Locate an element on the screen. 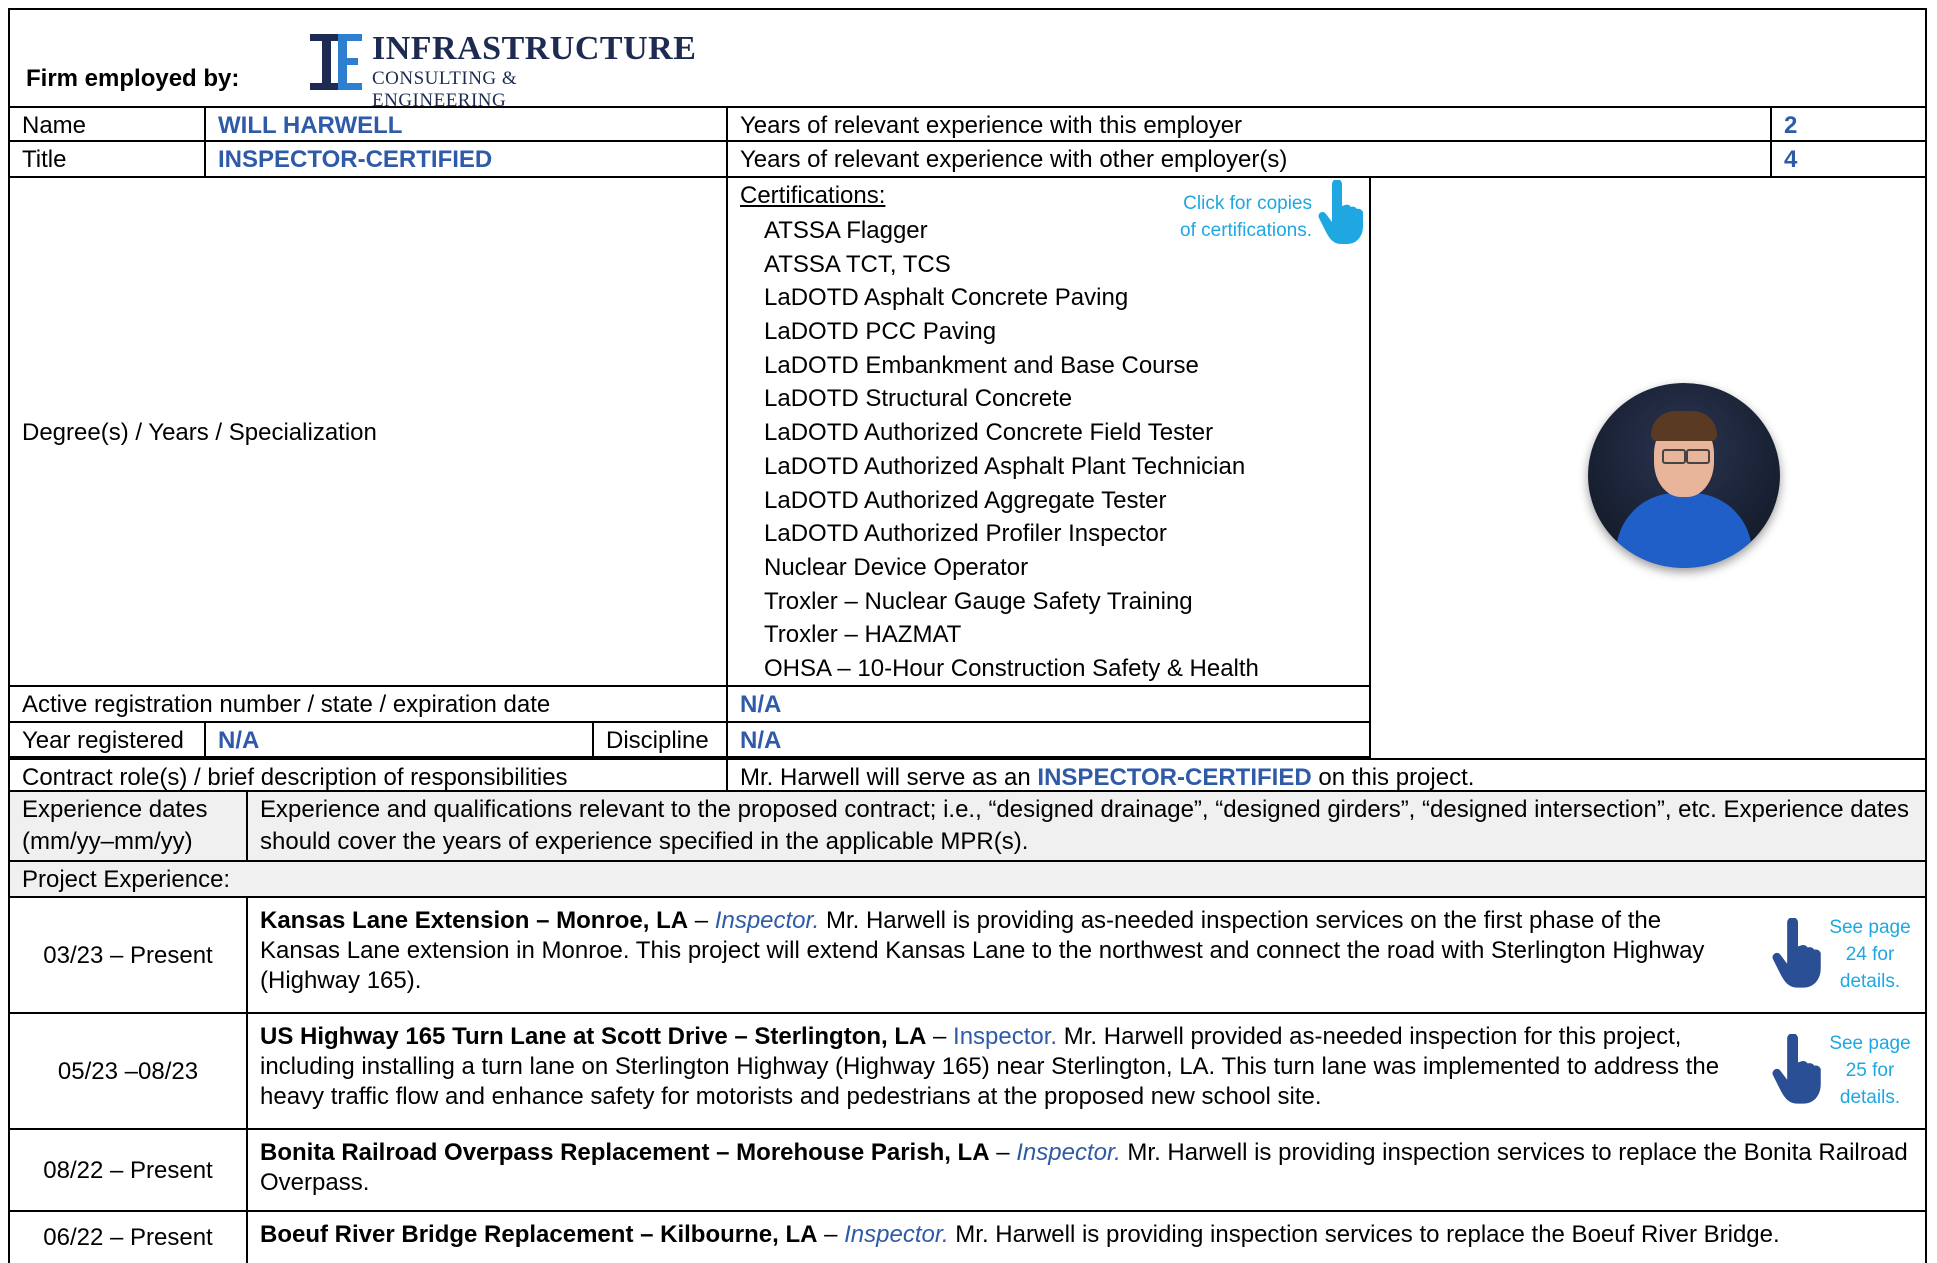  year-registered-label: Year registered is located at coordinates (107, 740).